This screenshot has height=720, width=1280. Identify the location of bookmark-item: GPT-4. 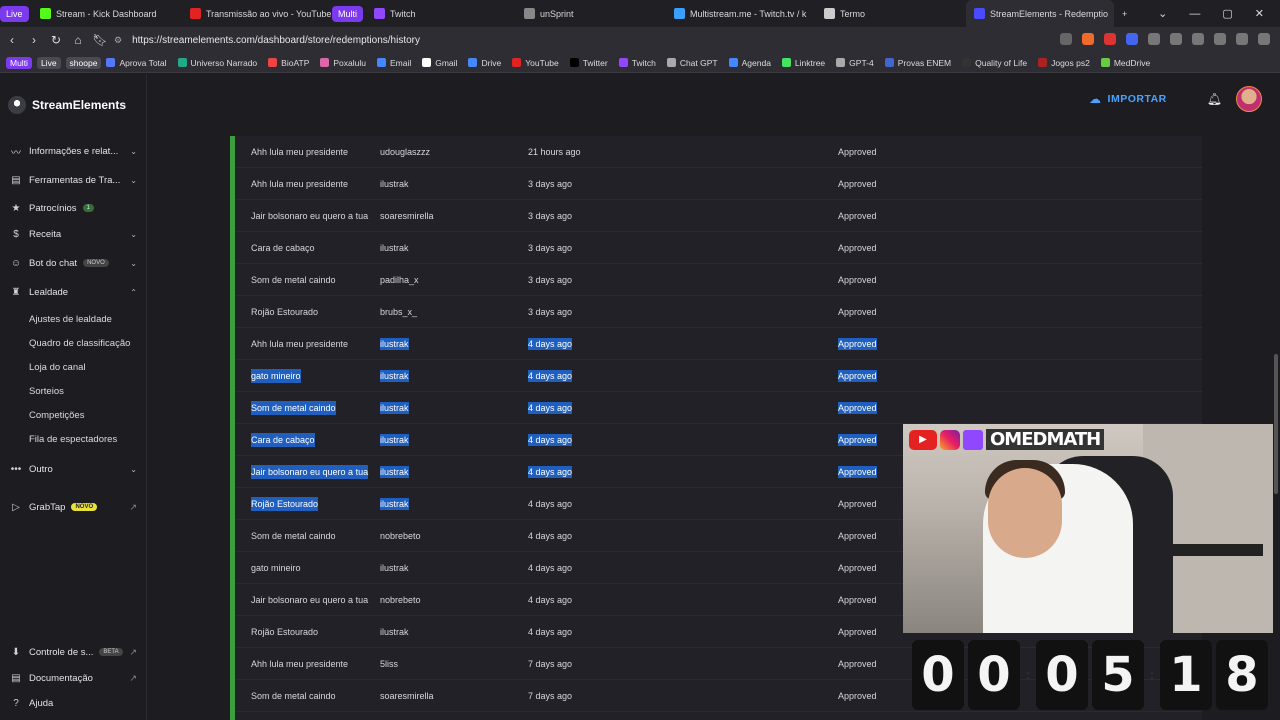
(855, 63).